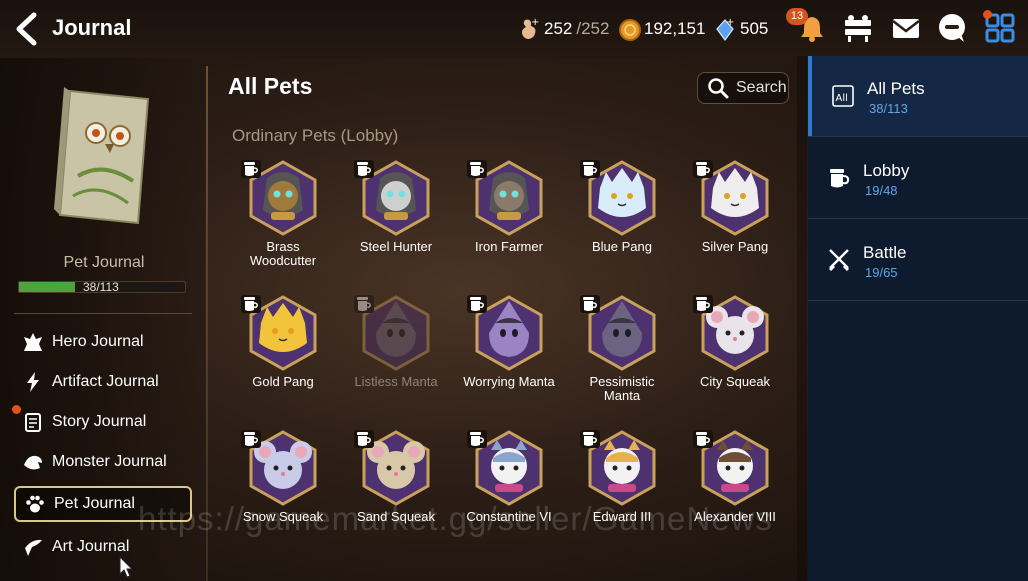 This screenshot has height=581, width=1028. I want to click on table-icon, so click(858, 28).